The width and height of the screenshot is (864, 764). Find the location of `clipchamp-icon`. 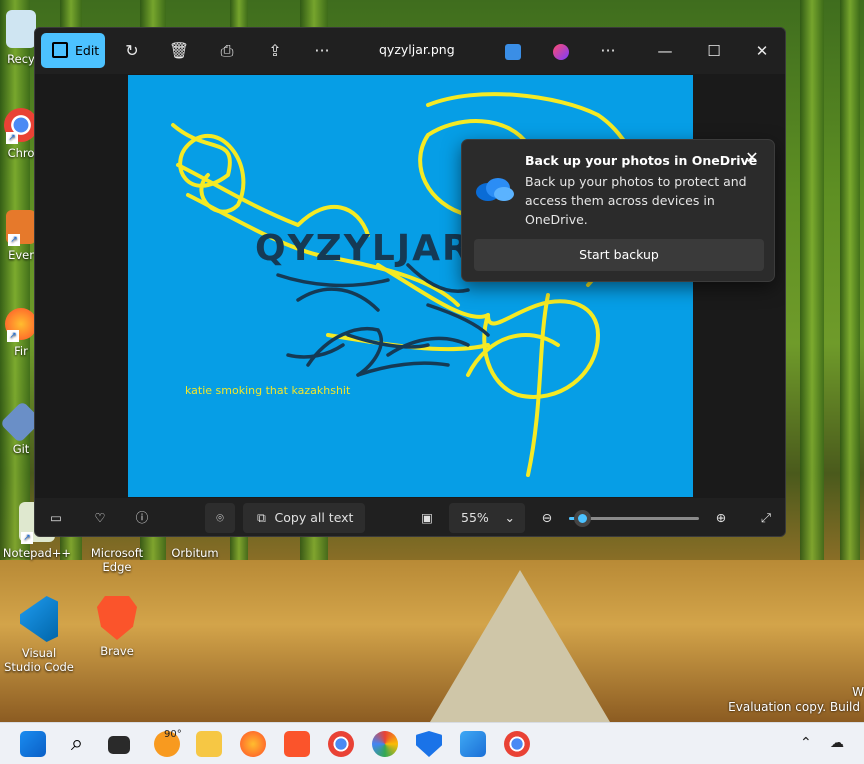

clipchamp-icon is located at coordinates (561, 51).